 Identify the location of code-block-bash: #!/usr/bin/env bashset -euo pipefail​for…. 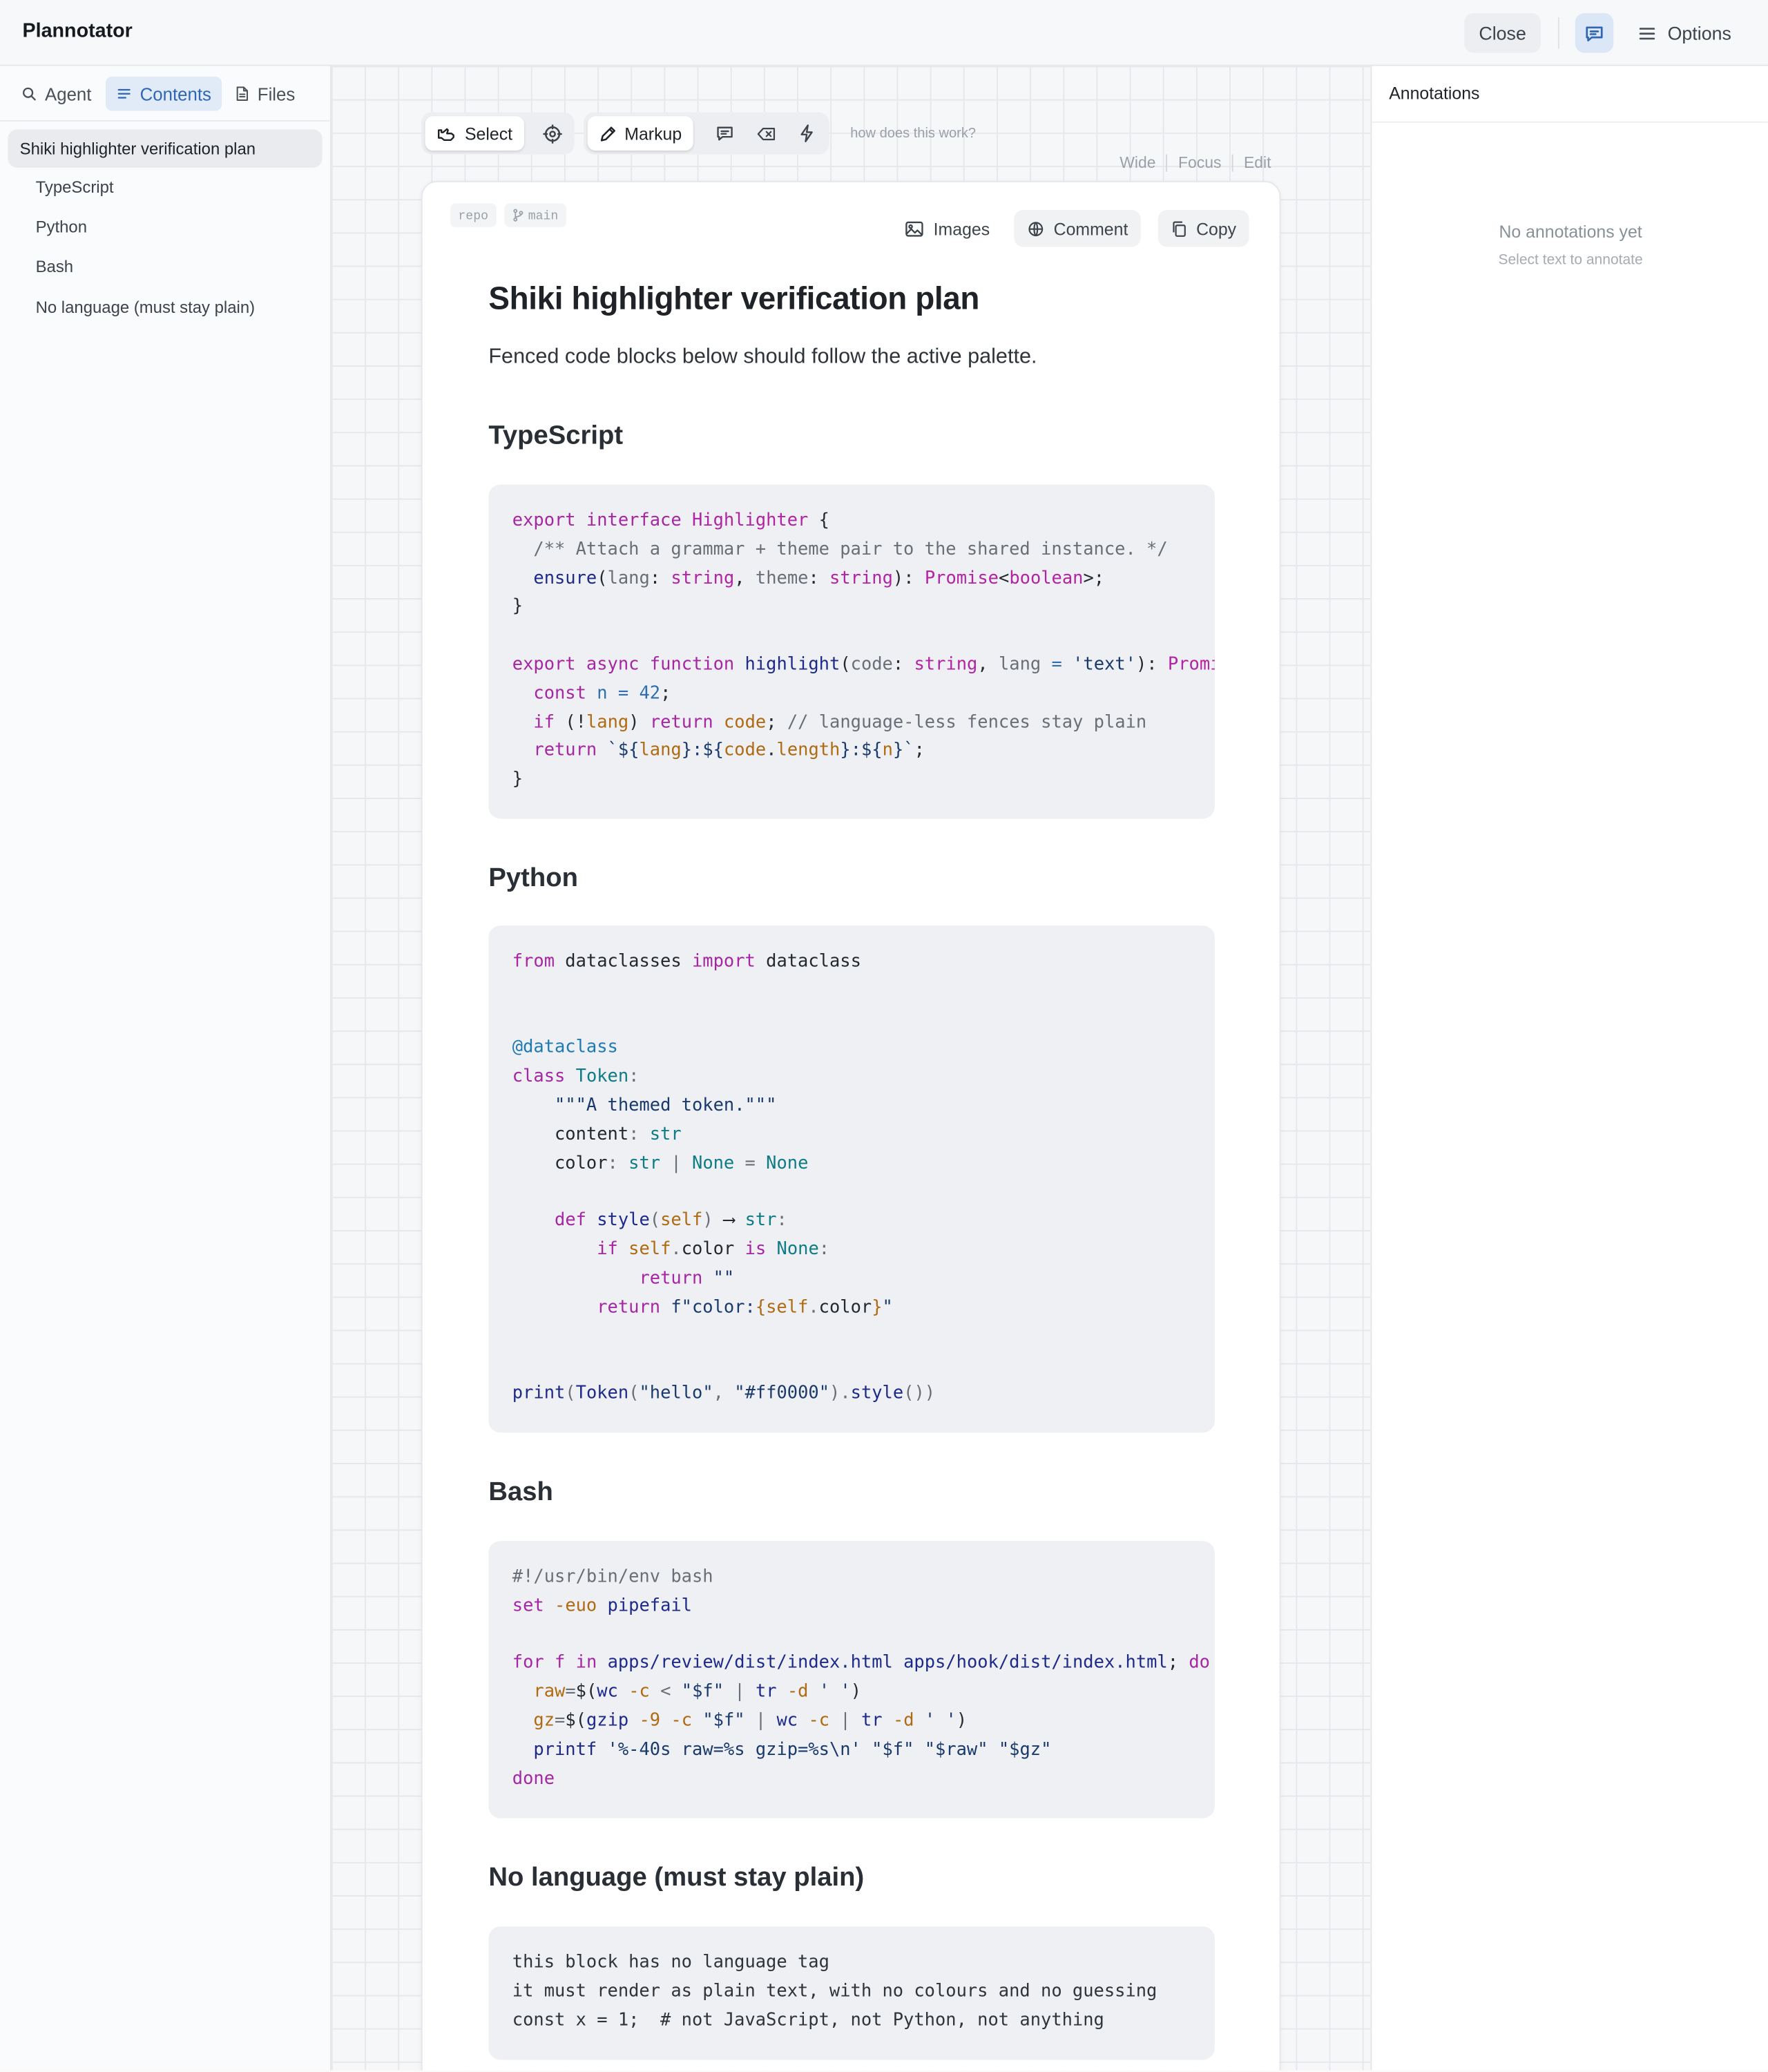
(852, 1680).